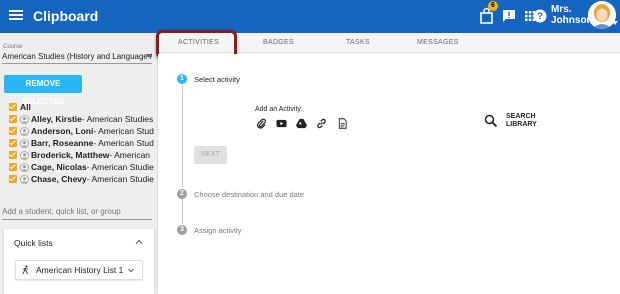 This screenshot has height=294, width=620. What do you see at coordinates (83, 155) in the screenshot?
I see `student-row: Broderick, Matthew - American` at bounding box center [83, 155].